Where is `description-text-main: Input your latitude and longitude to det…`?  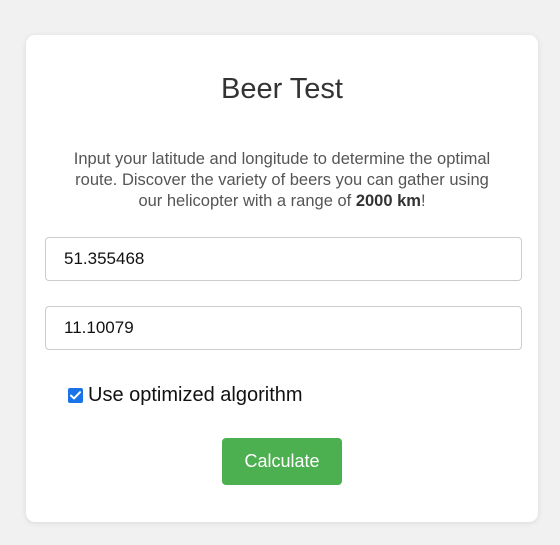 description-text-main: Input your latitude and longitude to det… is located at coordinates (282, 180).